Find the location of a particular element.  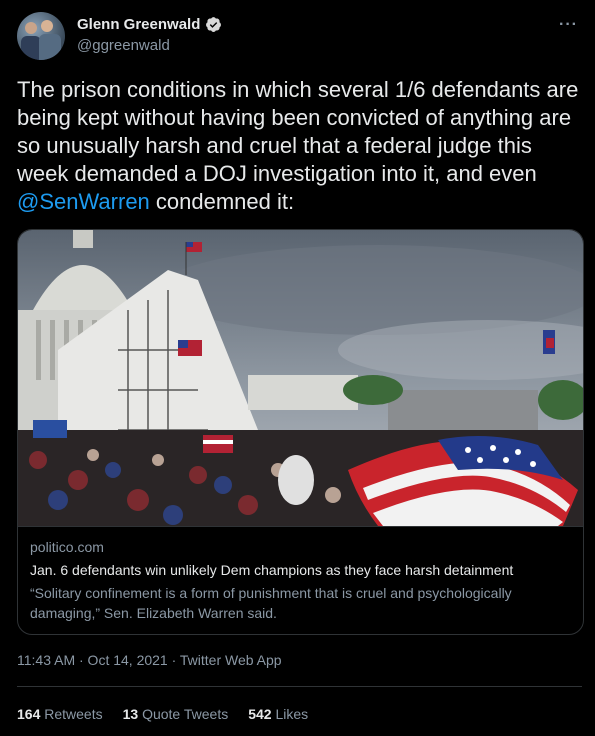

likes-count: 542 is located at coordinates (260, 714).